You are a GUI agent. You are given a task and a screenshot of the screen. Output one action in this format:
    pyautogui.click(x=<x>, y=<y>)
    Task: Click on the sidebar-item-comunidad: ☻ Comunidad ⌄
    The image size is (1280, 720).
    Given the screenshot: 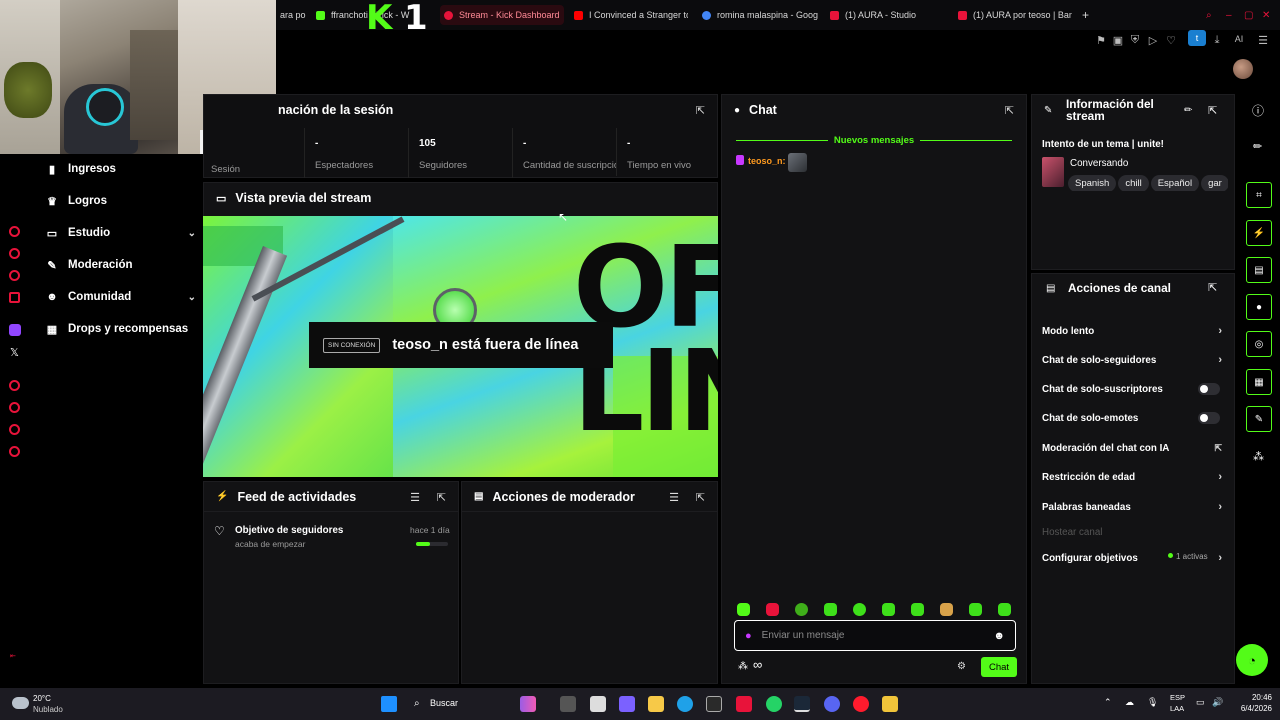 What is the action you would take?
    pyautogui.click(x=121, y=297)
    